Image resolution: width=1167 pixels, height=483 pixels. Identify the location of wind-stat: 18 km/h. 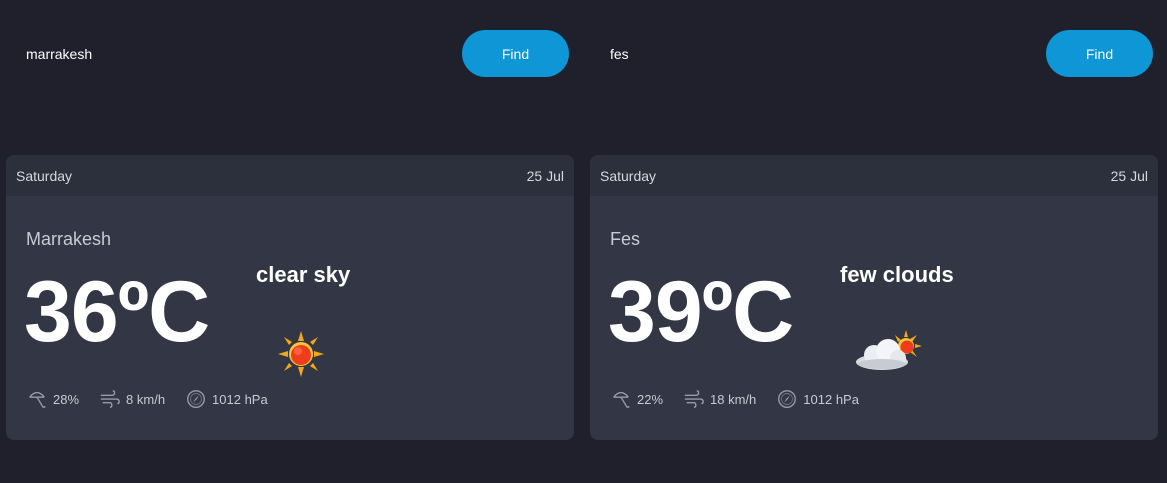
(719, 399).